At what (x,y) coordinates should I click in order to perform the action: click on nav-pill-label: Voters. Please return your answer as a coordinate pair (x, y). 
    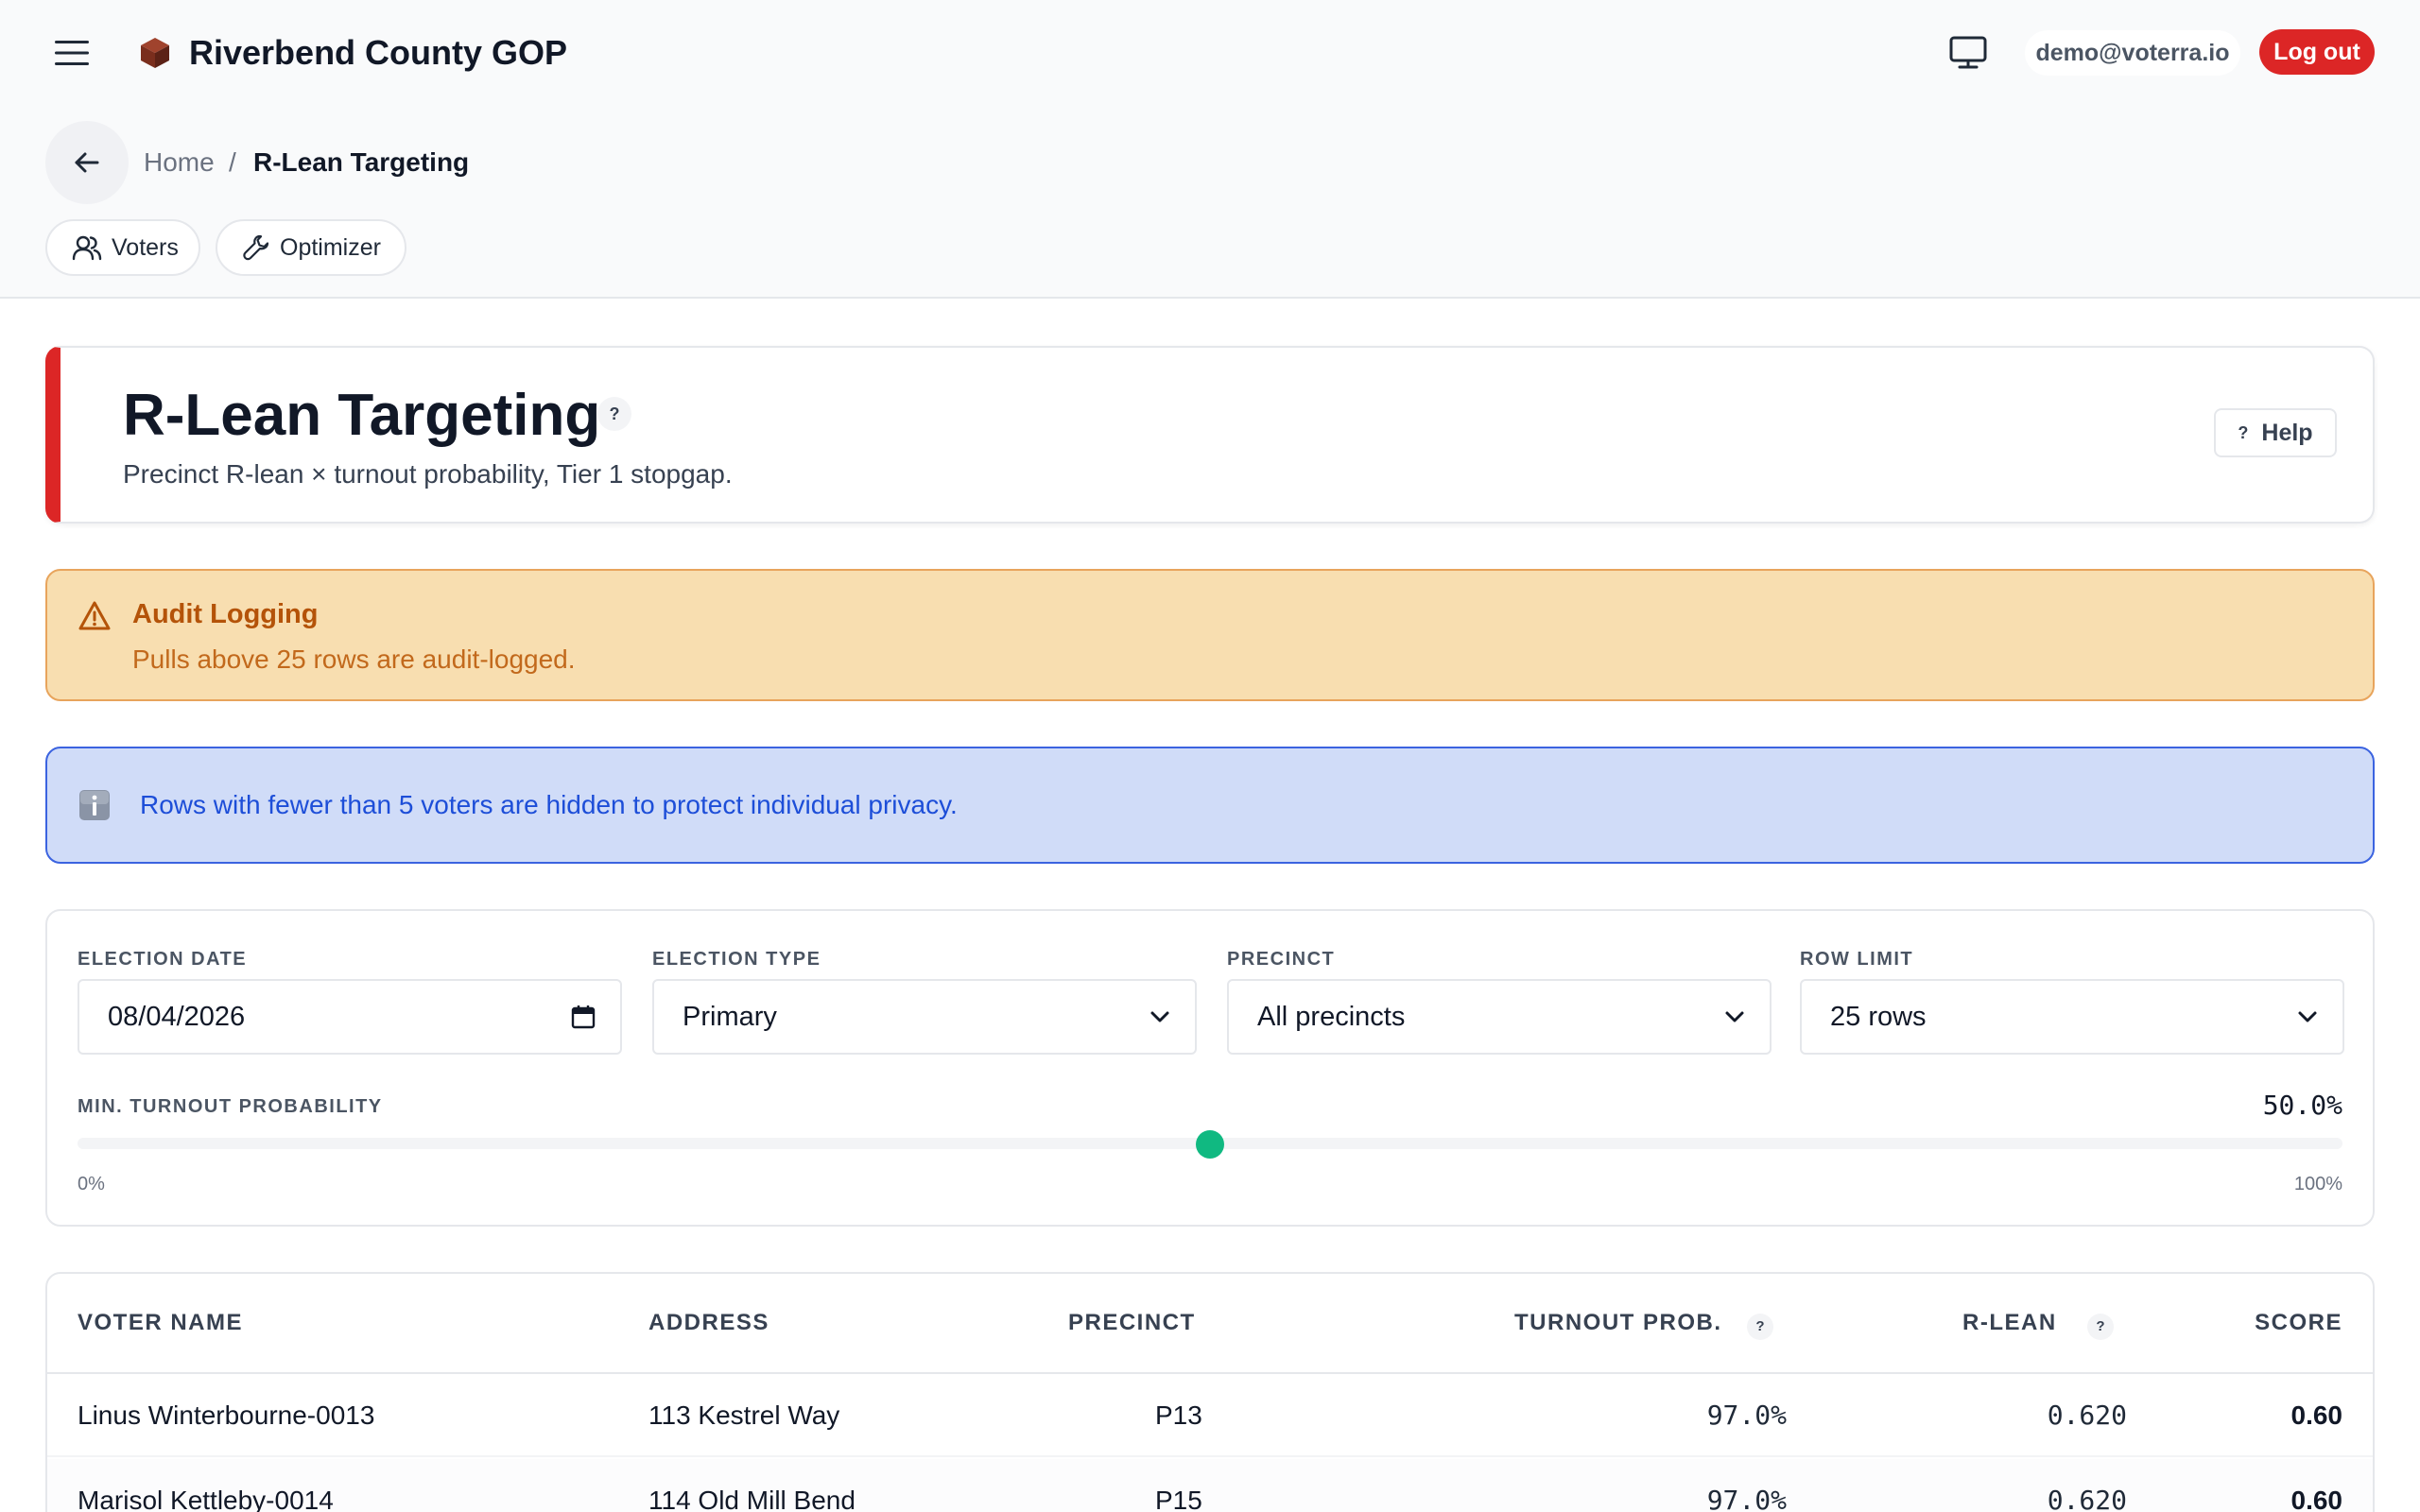
    Looking at the image, I should click on (145, 247).